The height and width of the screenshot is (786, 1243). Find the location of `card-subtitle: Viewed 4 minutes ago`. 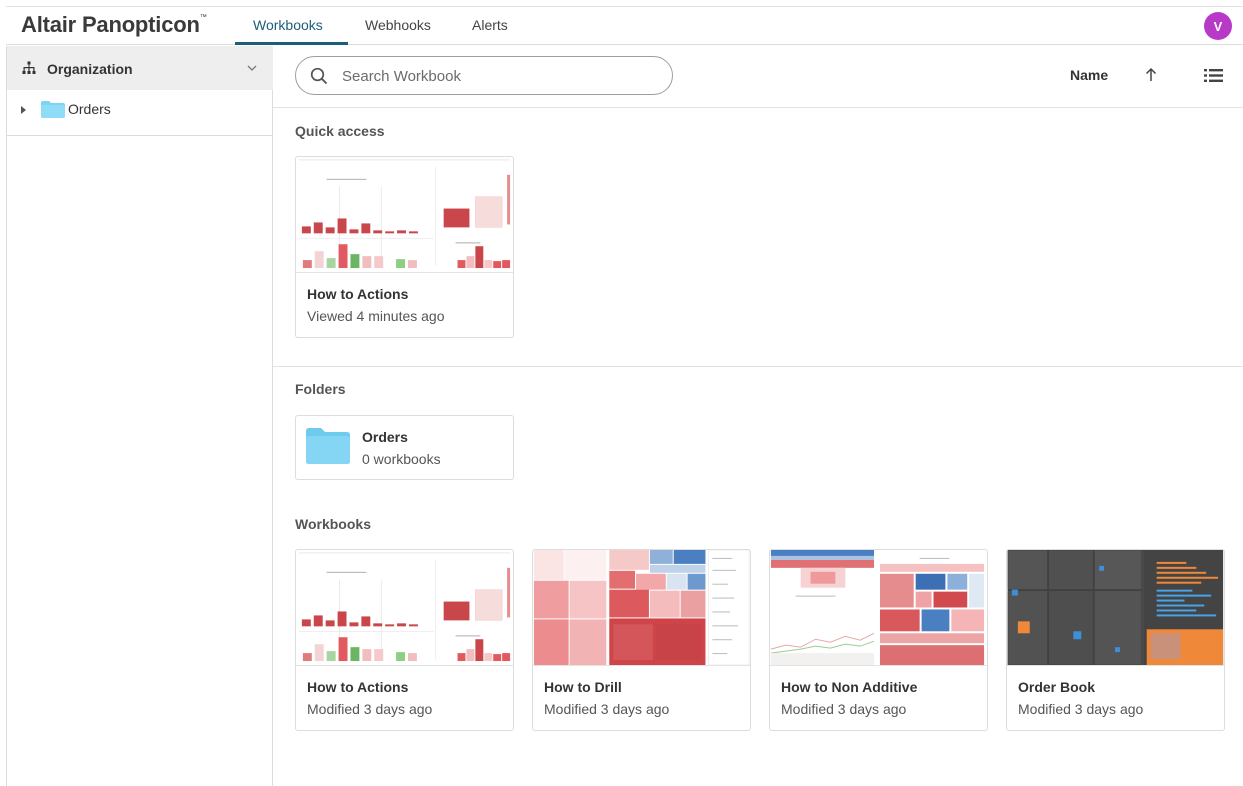

card-subtitle: Viewed 4 minutes ago is located at coordinates (376, 316).